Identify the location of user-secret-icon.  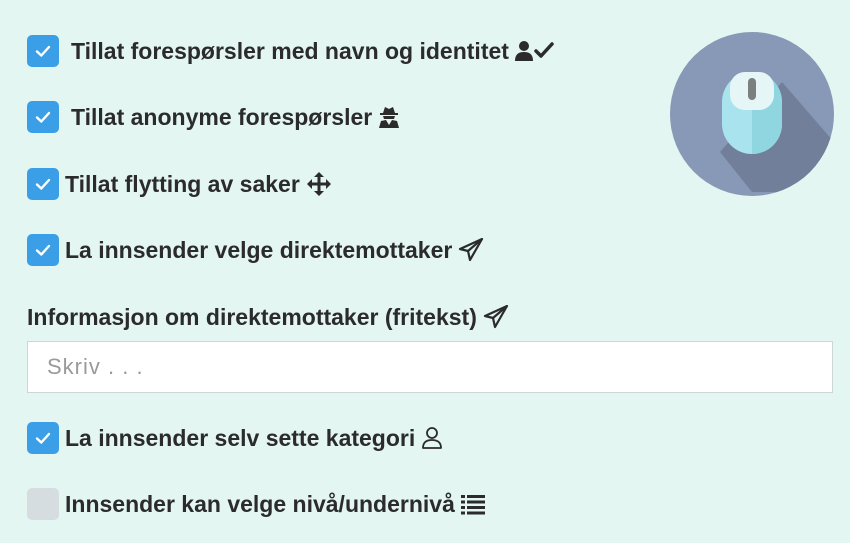
(389, 117).